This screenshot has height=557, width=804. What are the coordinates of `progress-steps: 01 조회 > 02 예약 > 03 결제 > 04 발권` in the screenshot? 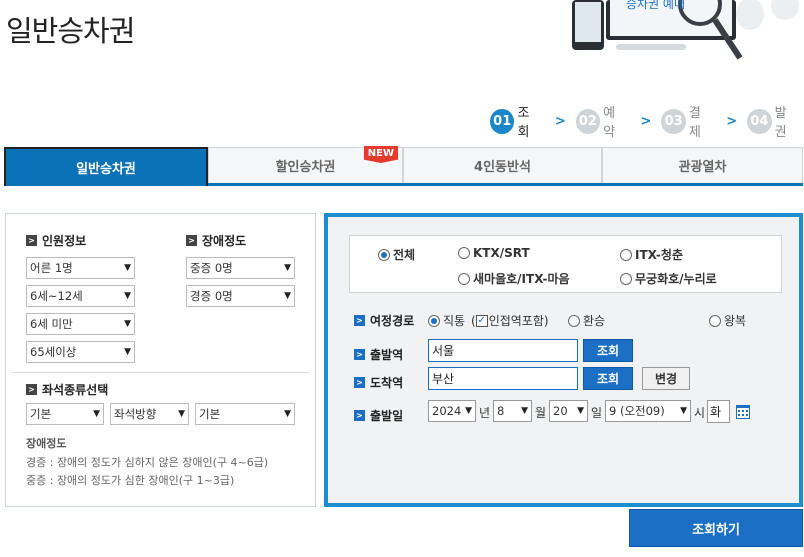 It's located at (647, 121).